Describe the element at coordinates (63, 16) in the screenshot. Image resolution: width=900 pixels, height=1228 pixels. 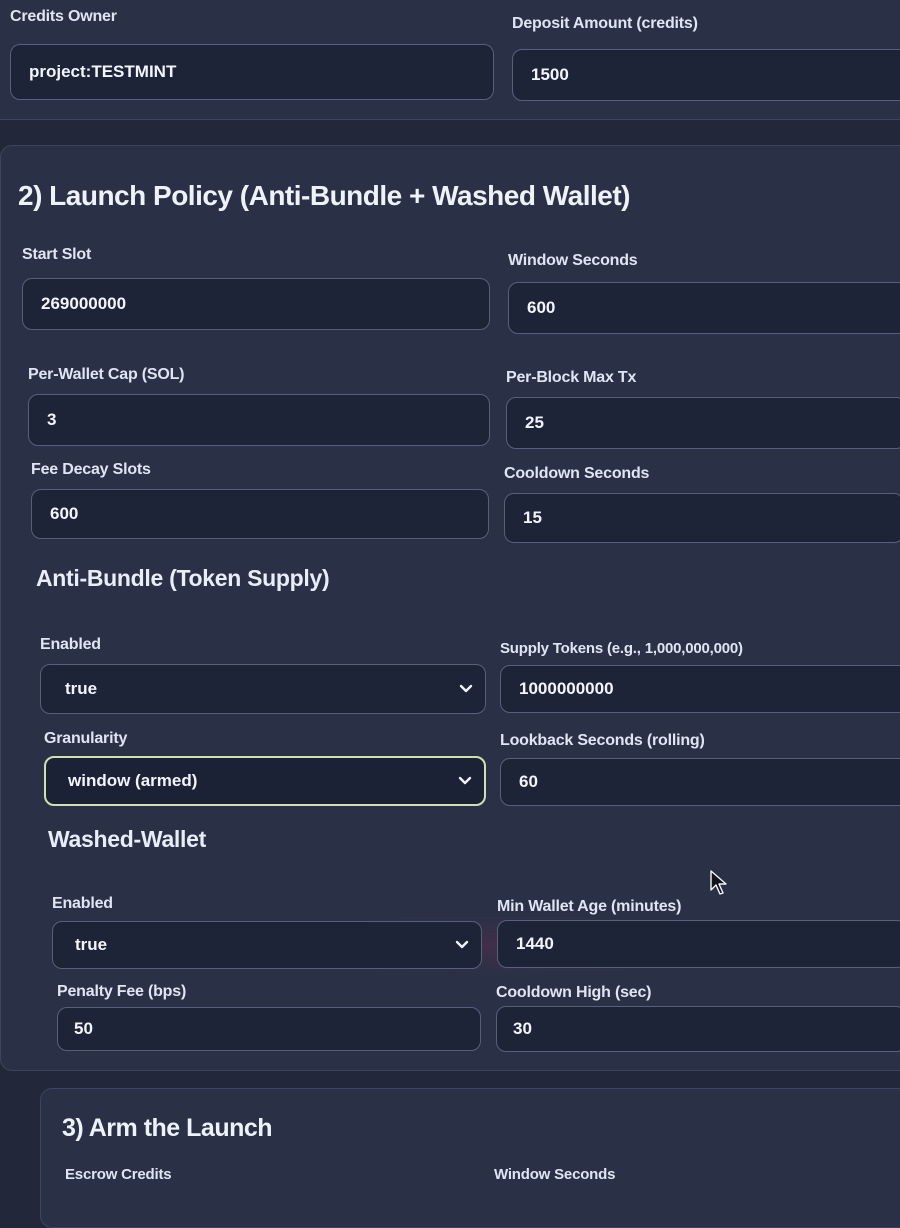
I see `credits-owner-label: Credits Owner` at that location.